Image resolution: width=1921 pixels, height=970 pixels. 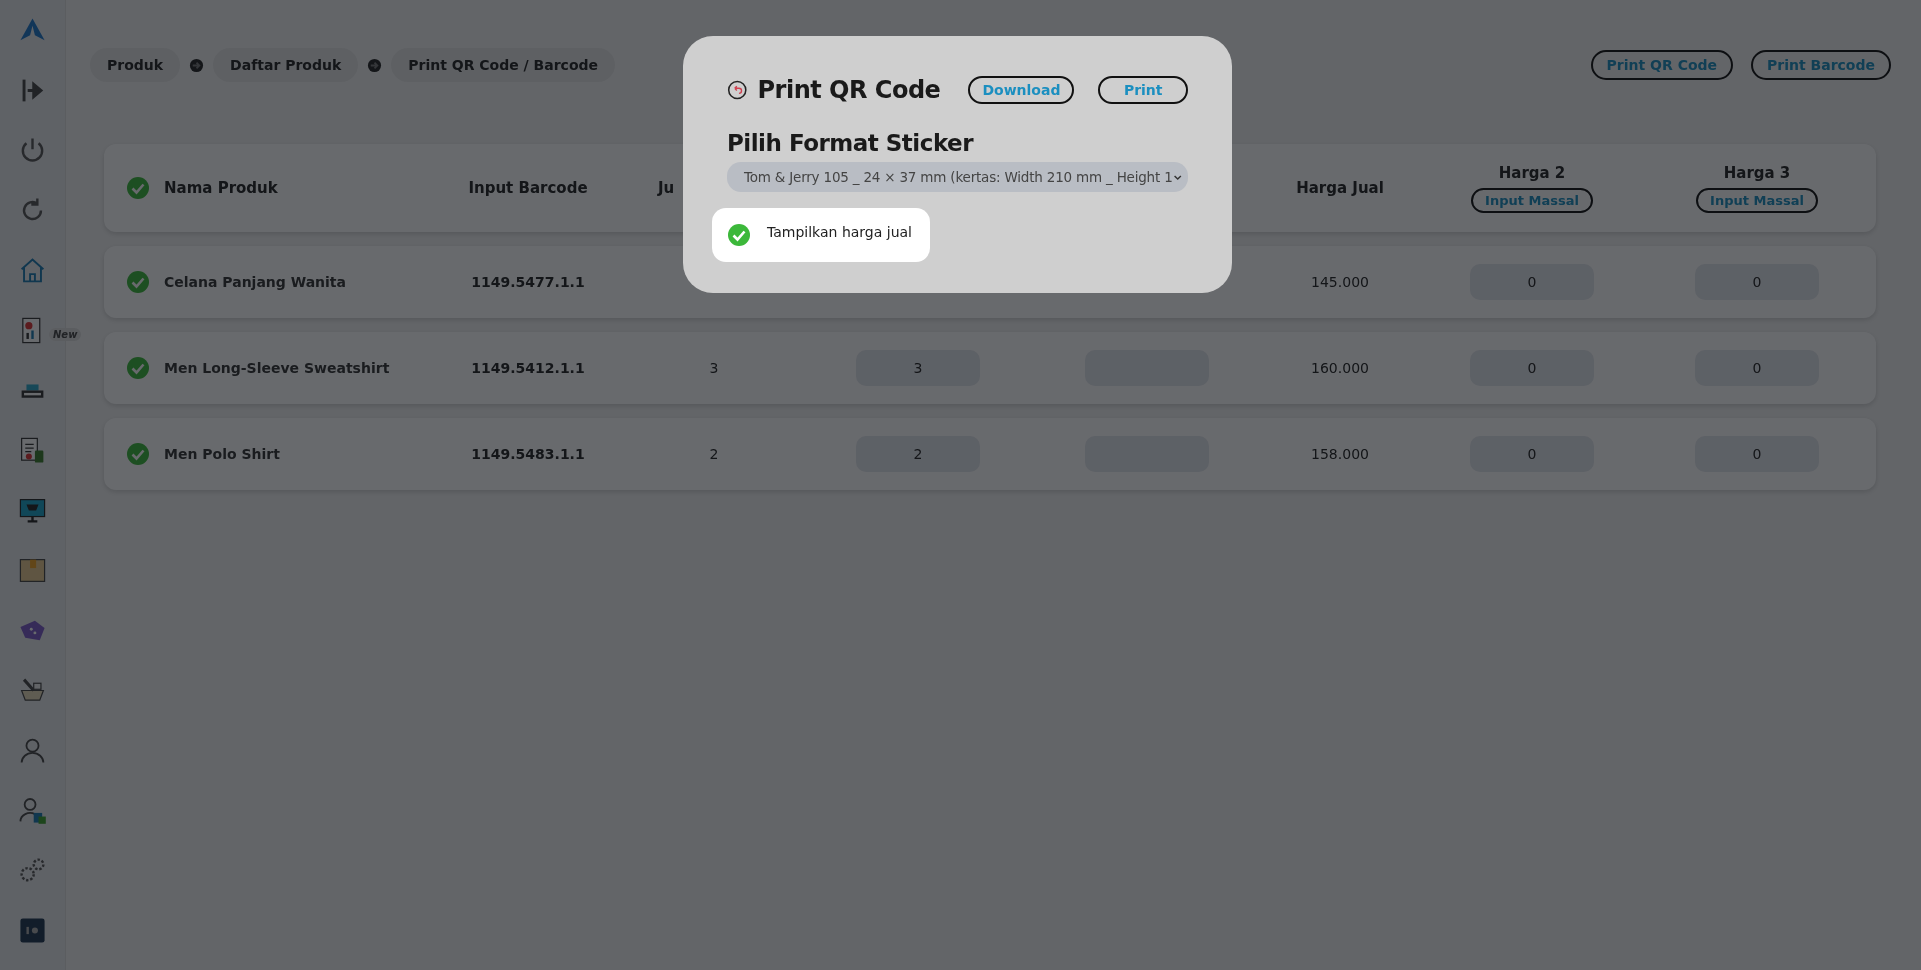 What do you see at coordinates (255, 282) in the screenshot?
I see `product-name: Celana Panjang Wanita` at bounding box center [255, 282].